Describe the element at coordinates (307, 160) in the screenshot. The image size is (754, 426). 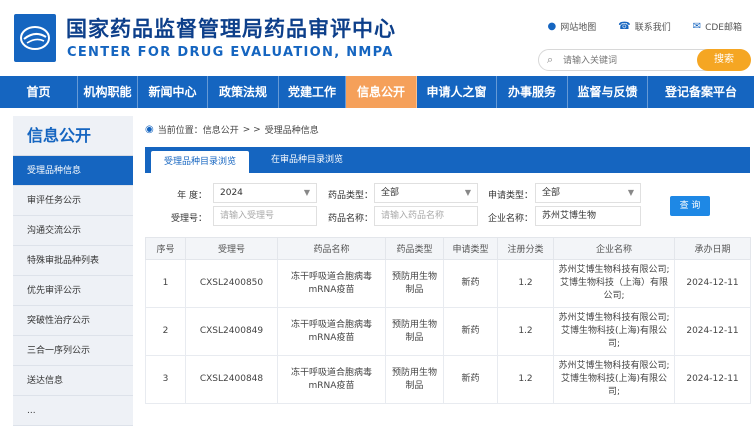
I see `tab-under-review-catalog: 在审品种目录浏览` at that location.